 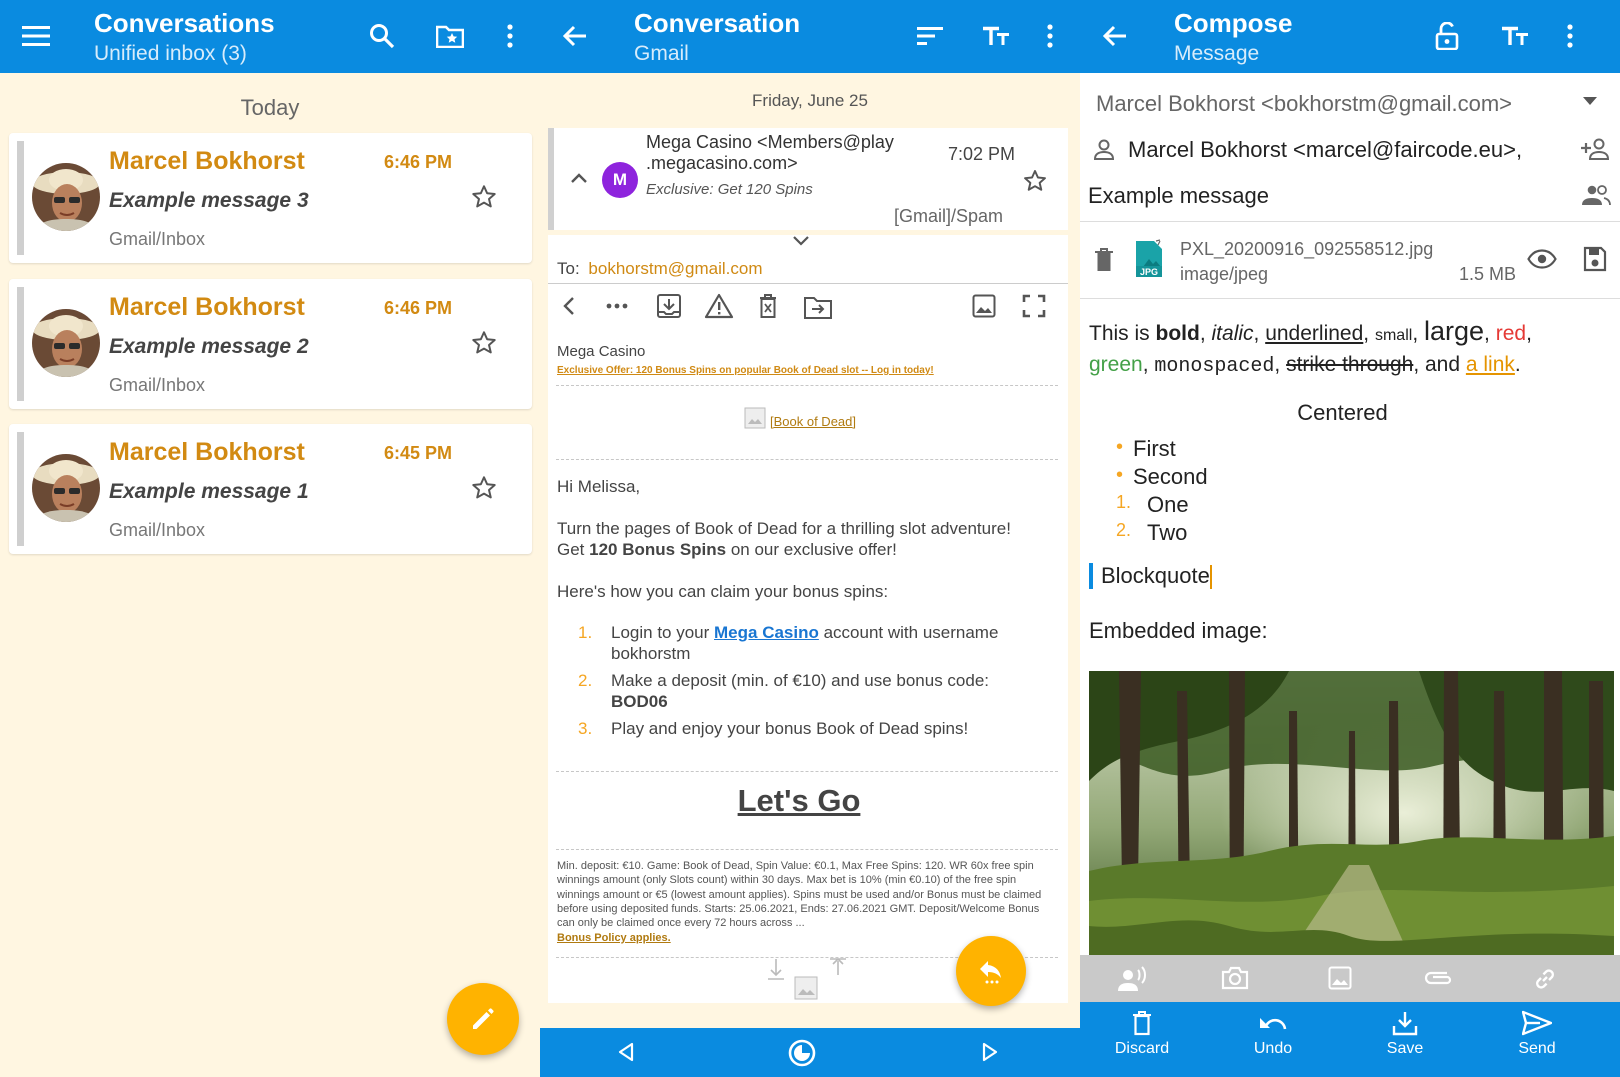 What do you see at coordinates (1595, 259) in the screenshot?
I see `save-icon` at bounding box center [1595, 259].